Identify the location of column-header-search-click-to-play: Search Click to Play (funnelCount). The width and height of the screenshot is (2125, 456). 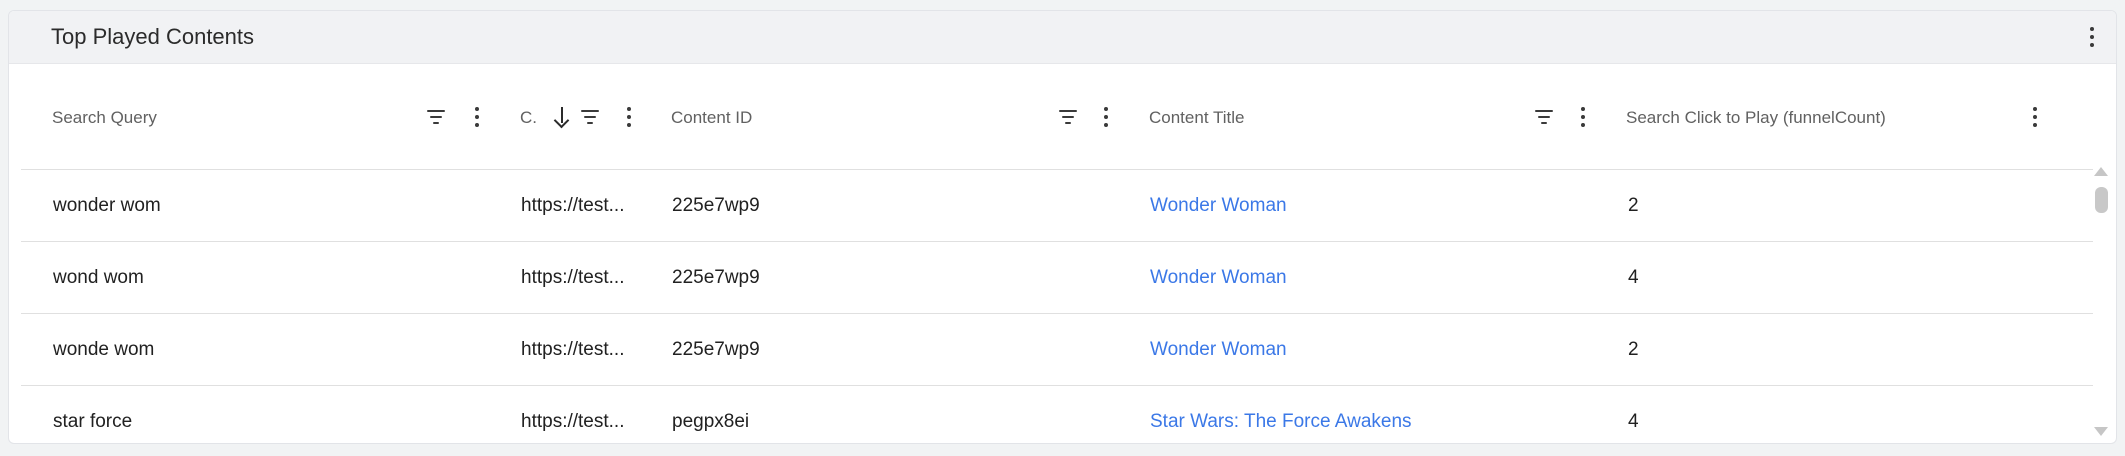
(1756, 117).